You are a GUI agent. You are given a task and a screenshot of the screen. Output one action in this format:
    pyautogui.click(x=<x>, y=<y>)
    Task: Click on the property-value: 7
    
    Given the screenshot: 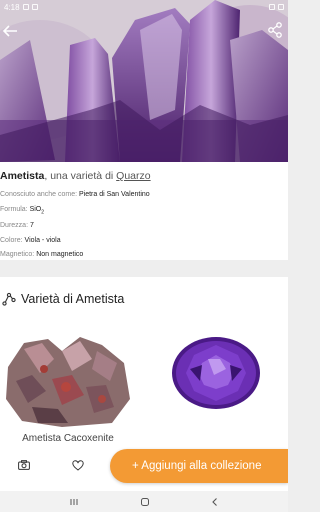 What is the action you would take?
    pyautogui.click(x=31, y=226)
    